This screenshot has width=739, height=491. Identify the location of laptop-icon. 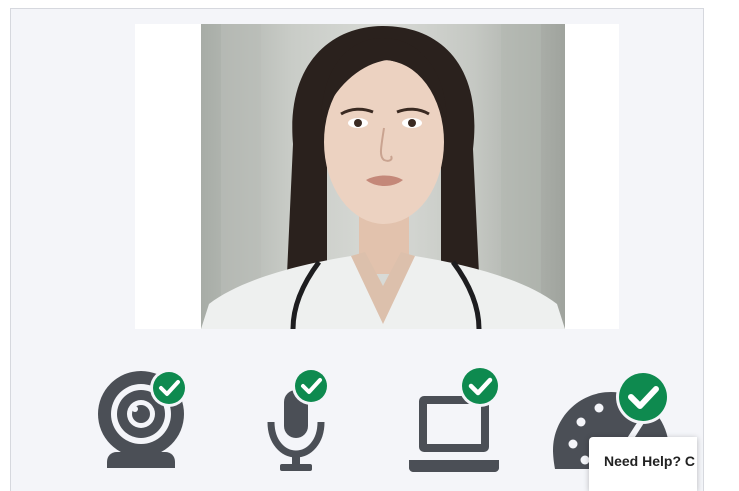
(454, 434).